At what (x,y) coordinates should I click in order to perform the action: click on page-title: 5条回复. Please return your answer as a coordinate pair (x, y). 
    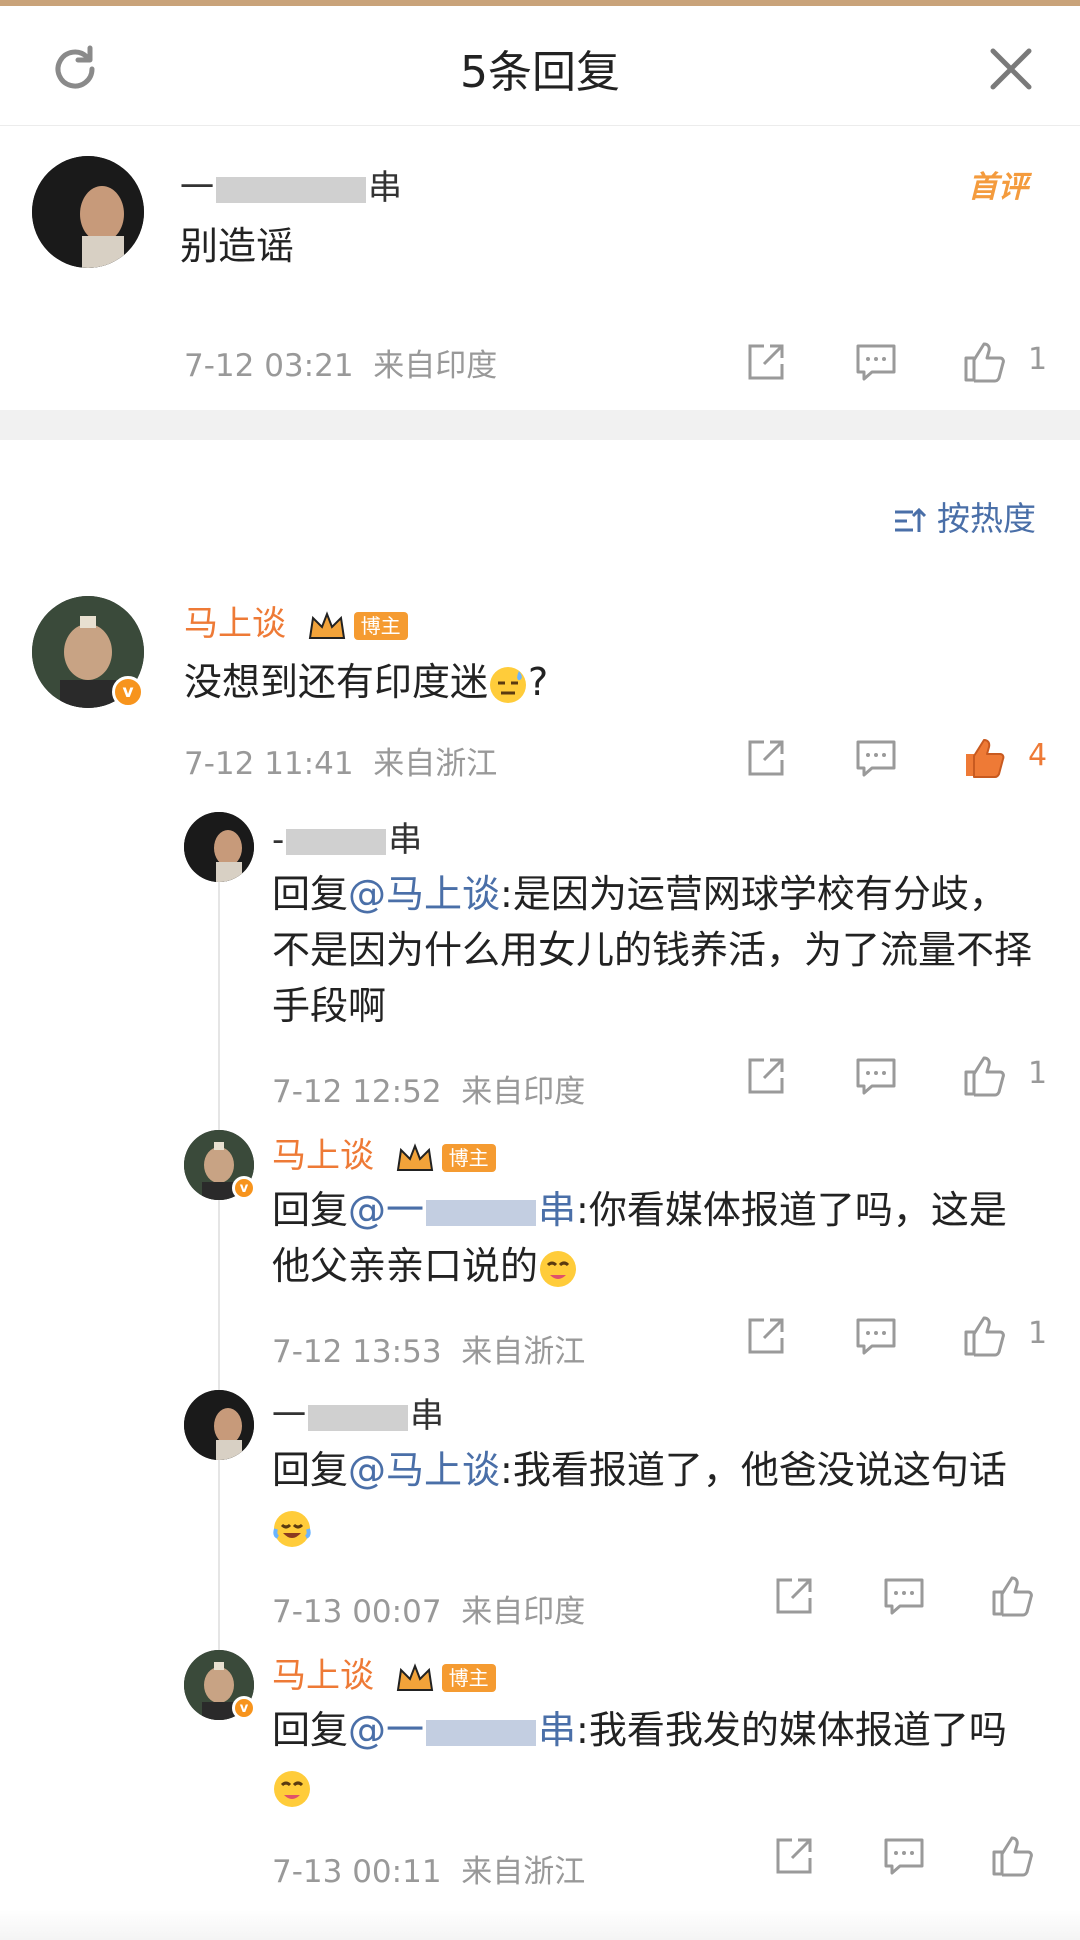
    Looking at the image, I should click on (540, 72).